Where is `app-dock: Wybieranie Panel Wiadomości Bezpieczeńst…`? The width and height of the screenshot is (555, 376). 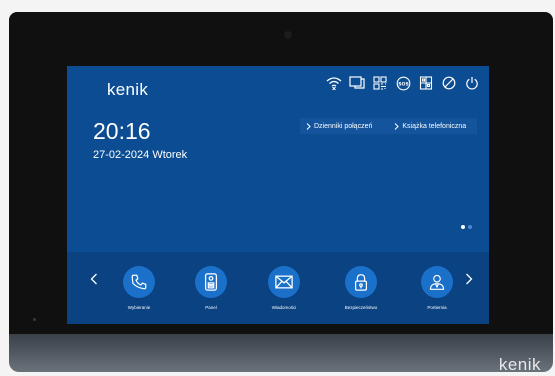 app-dock: Wybieranie Panel Wiadomości Bezpieczeńst… is located at coordinates (278, 288).